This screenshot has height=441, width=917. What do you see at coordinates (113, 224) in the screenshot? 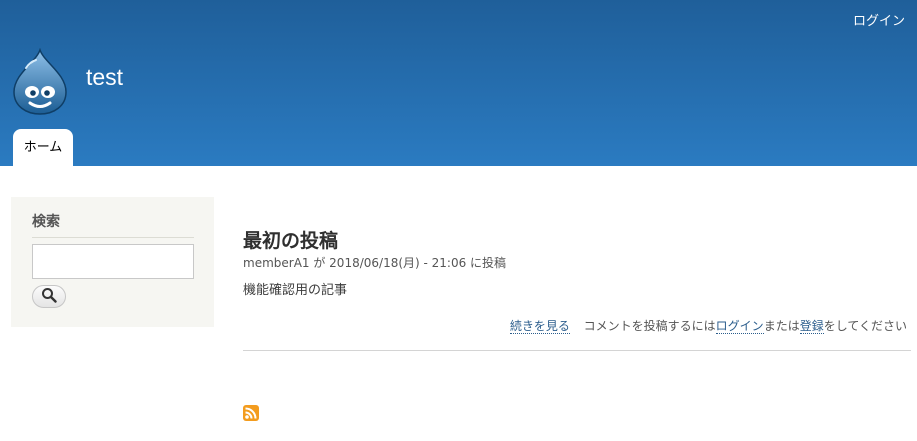
I see `search-block-title: 検索` at bounding box center [113, 224].